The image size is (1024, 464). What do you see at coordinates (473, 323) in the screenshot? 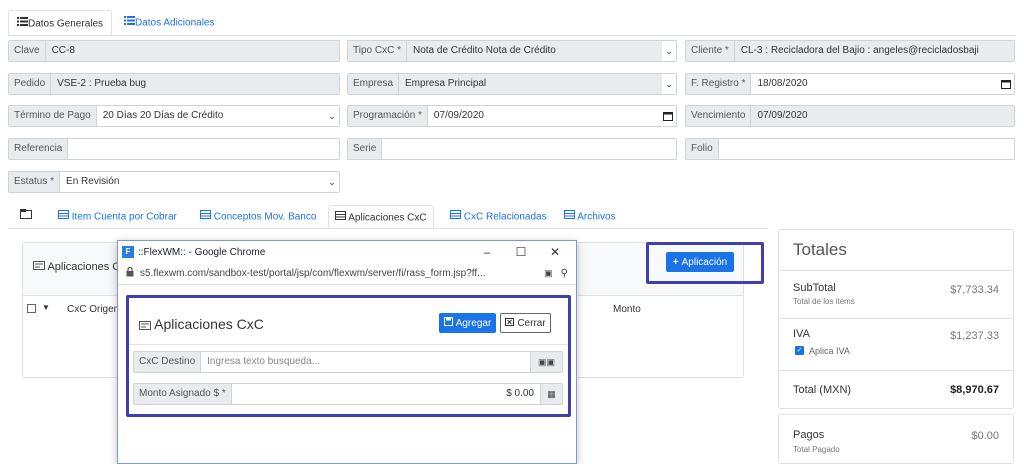
I see `button-label: Agregar` at bounding box center [473, 323].